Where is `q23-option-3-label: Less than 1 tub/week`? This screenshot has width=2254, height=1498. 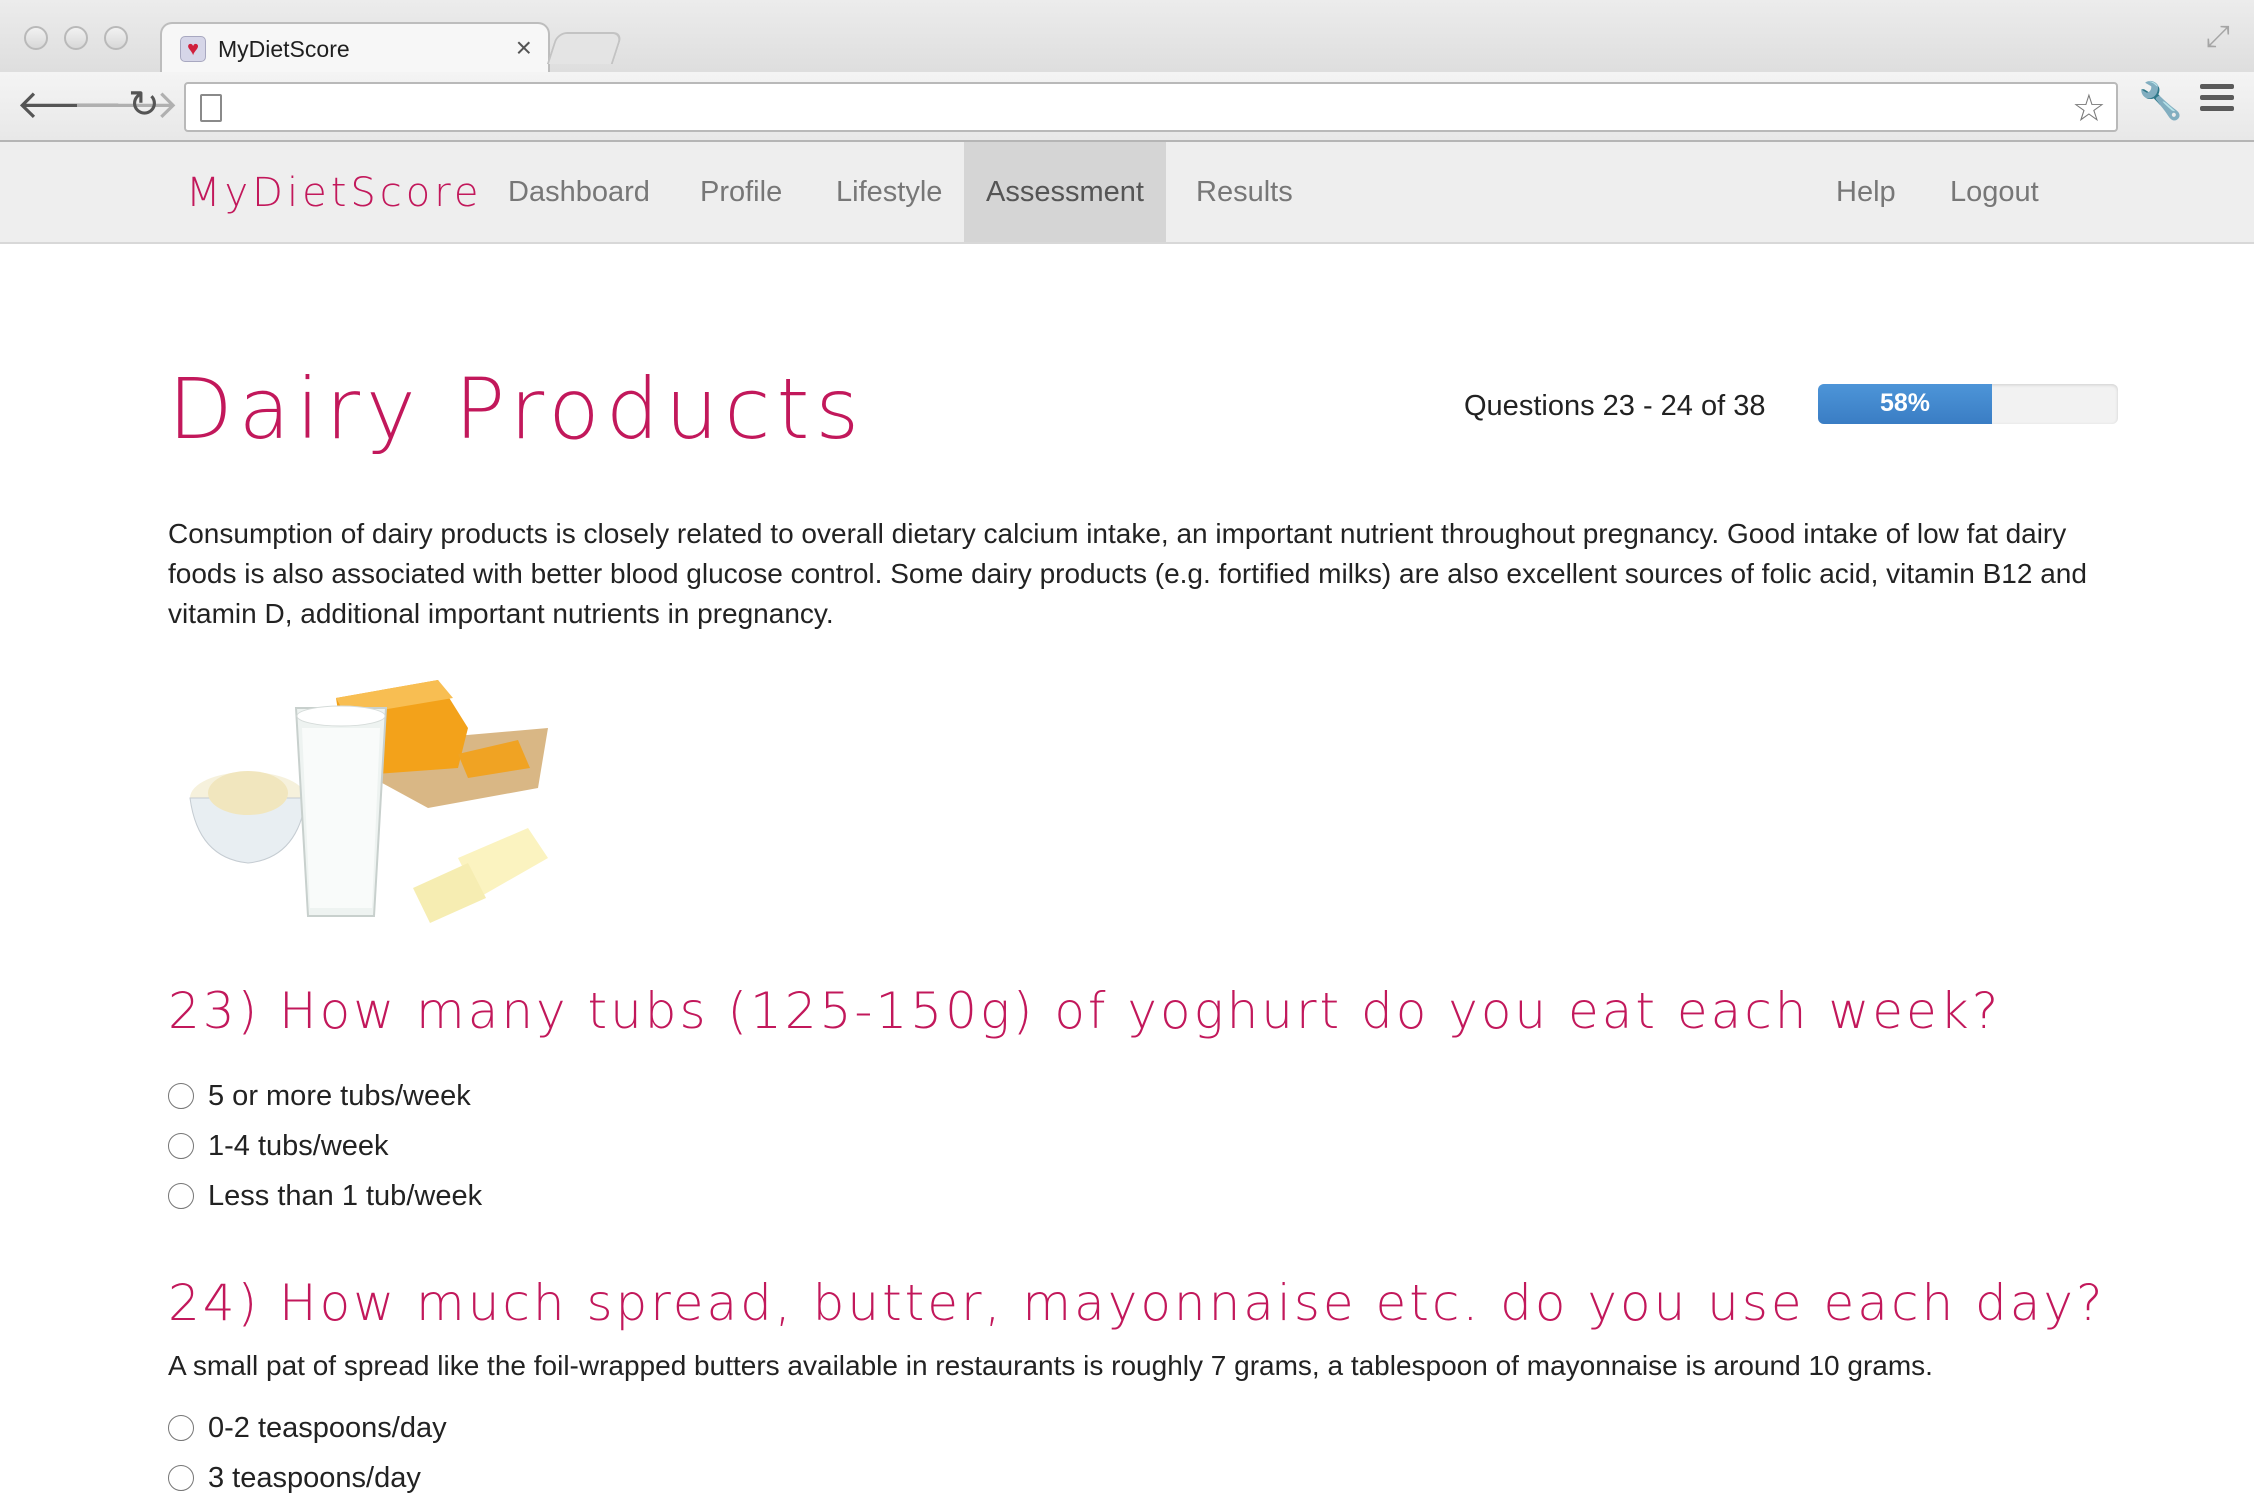 q23-option-3-label: Less than 1 tub/week is located at coordinates (345, 1195).